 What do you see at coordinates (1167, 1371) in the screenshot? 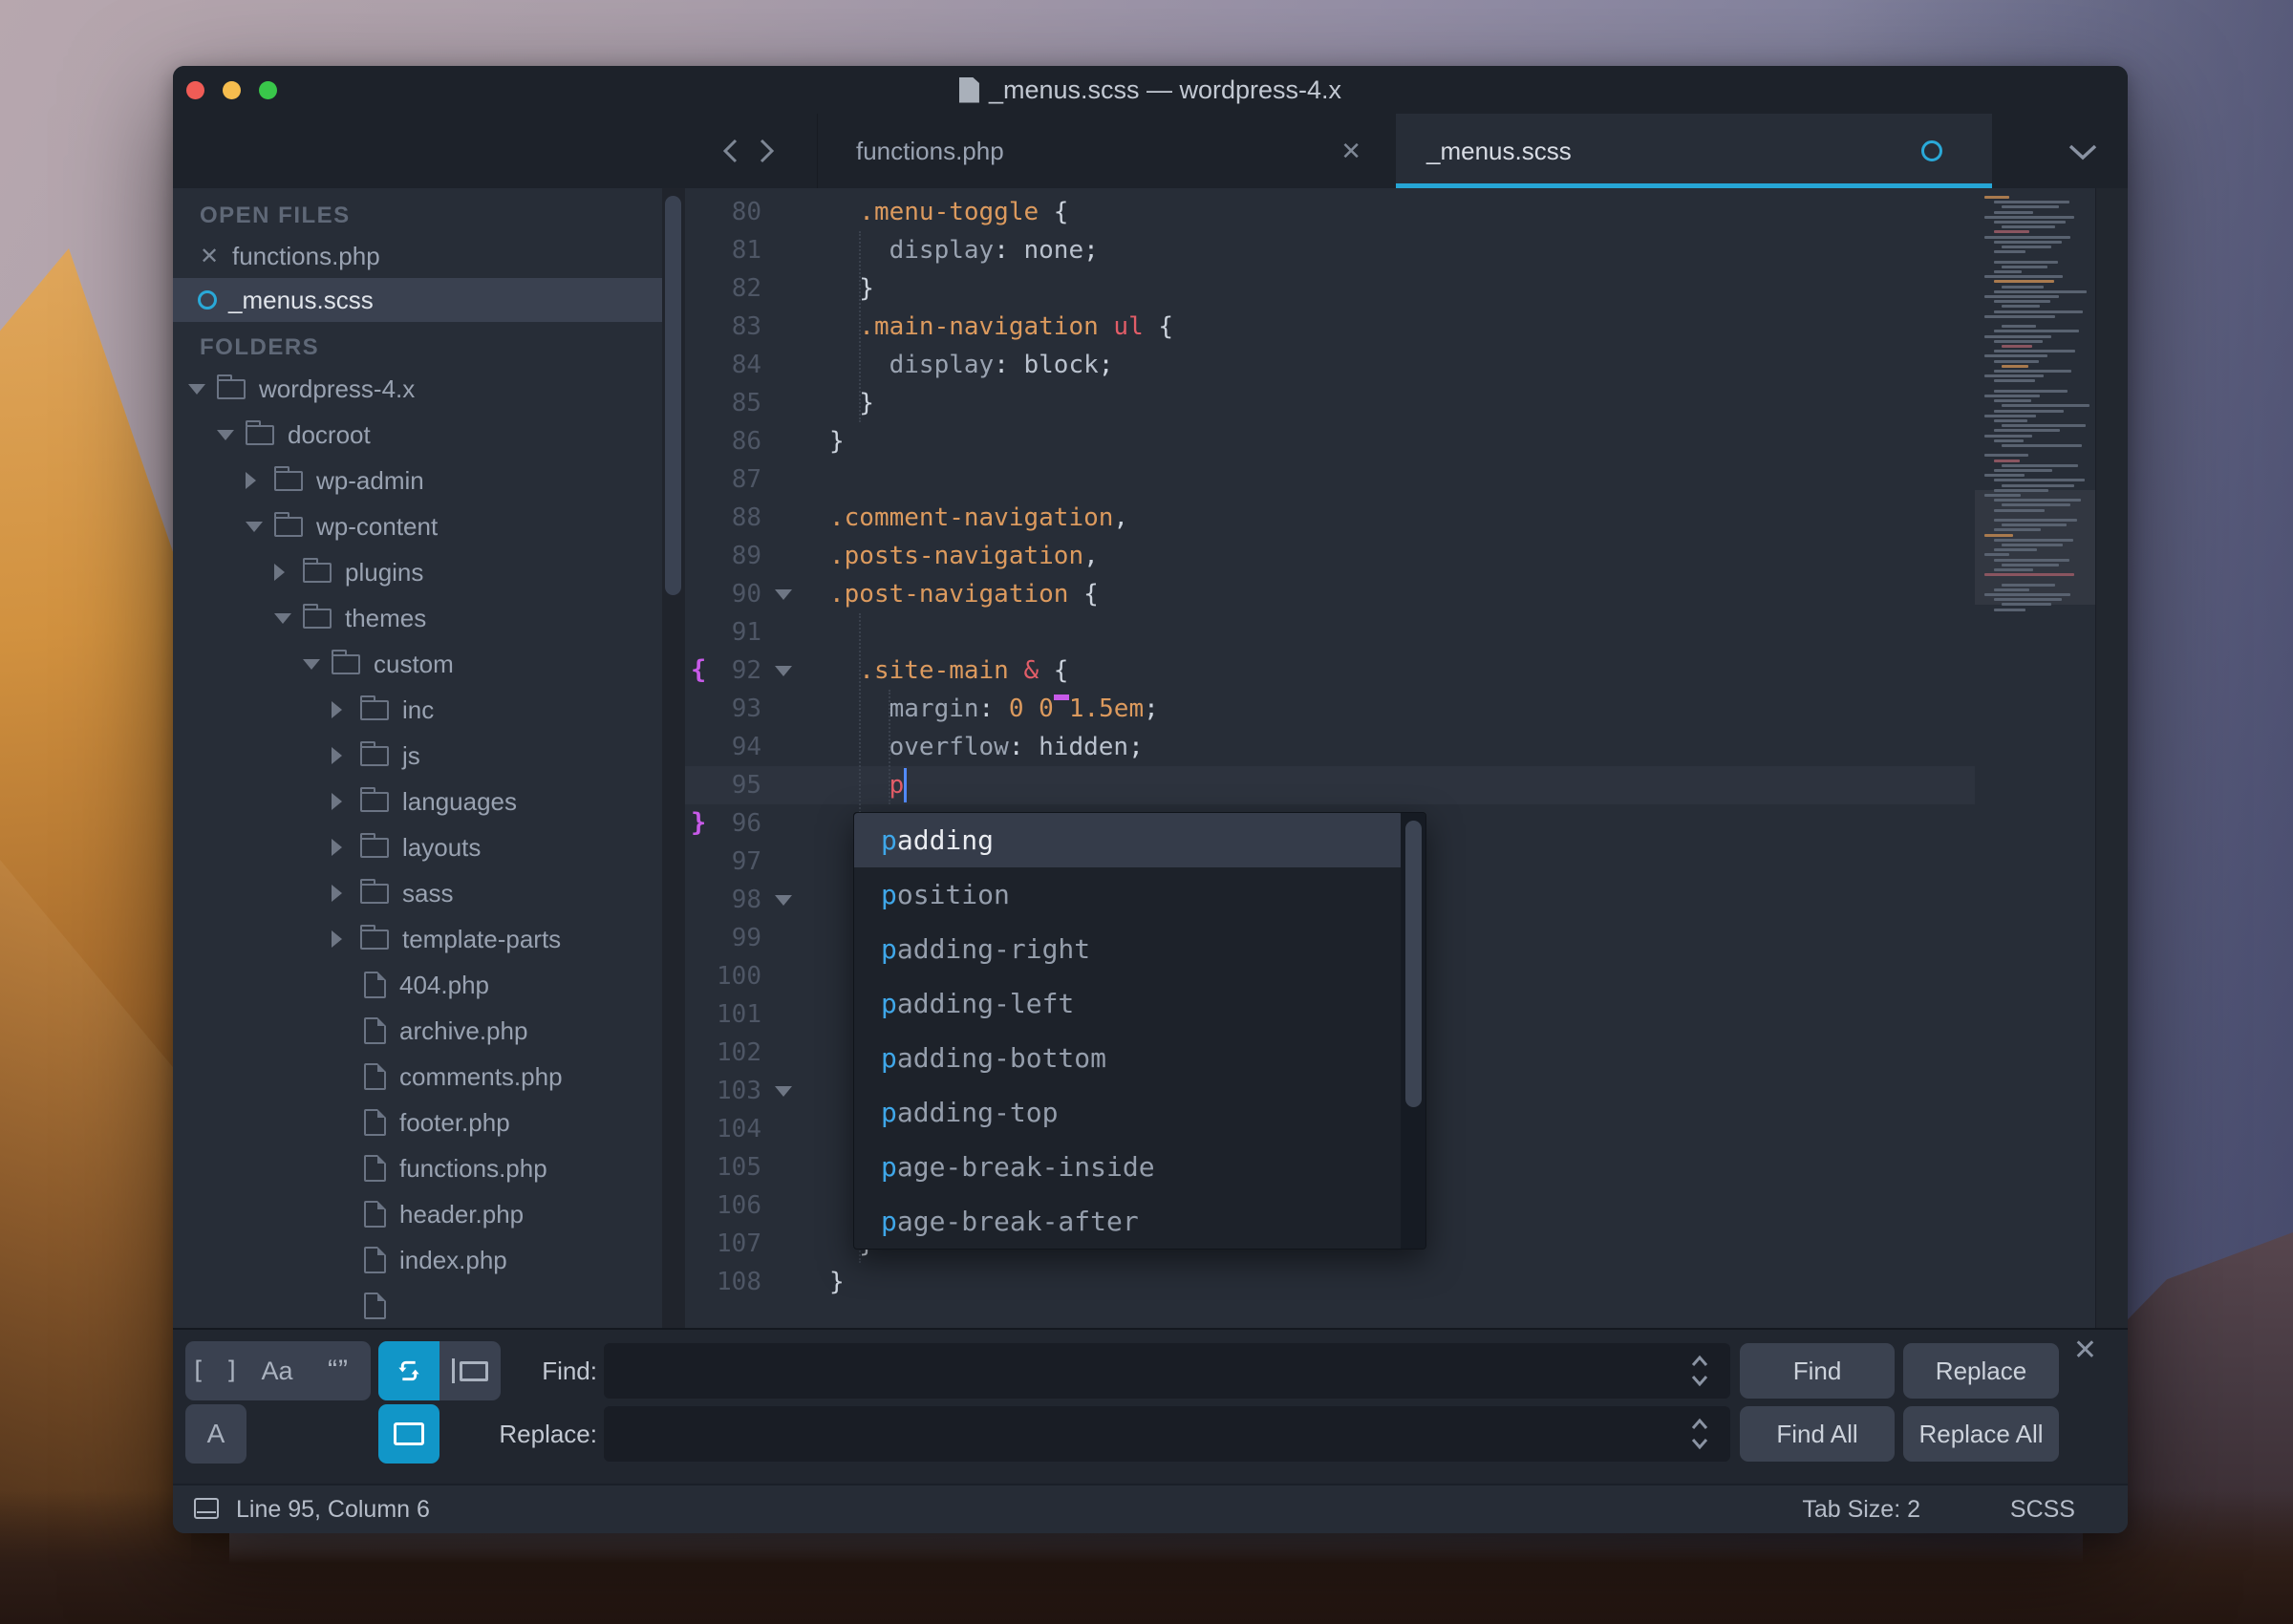
I see `find-input` at bounding box center [1167, 1371].